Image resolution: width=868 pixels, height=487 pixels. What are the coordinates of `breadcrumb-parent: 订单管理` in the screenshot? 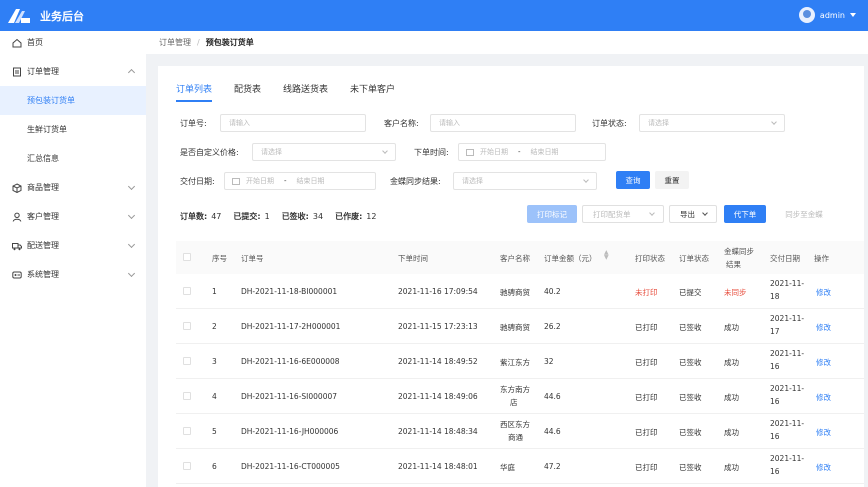 It's located at (175, 42).